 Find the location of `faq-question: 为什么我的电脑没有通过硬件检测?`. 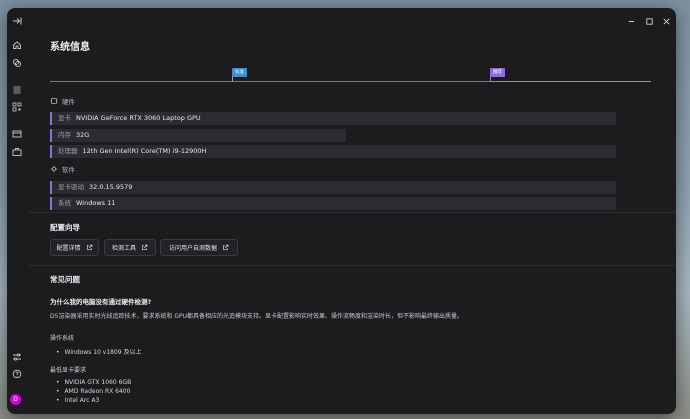

faq-question: 为什么我的电脑没有通过硬件检测? is located at coordinates (101, 302).